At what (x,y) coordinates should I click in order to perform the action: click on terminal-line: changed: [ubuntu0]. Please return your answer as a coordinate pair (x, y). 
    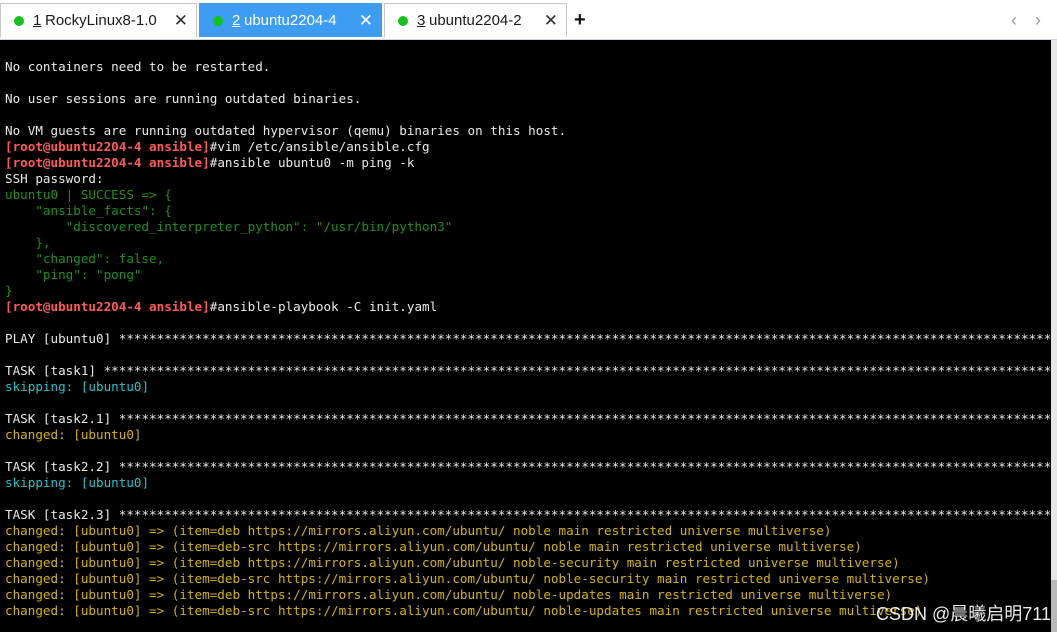
    Looking at the image, I should click on (73, 434).